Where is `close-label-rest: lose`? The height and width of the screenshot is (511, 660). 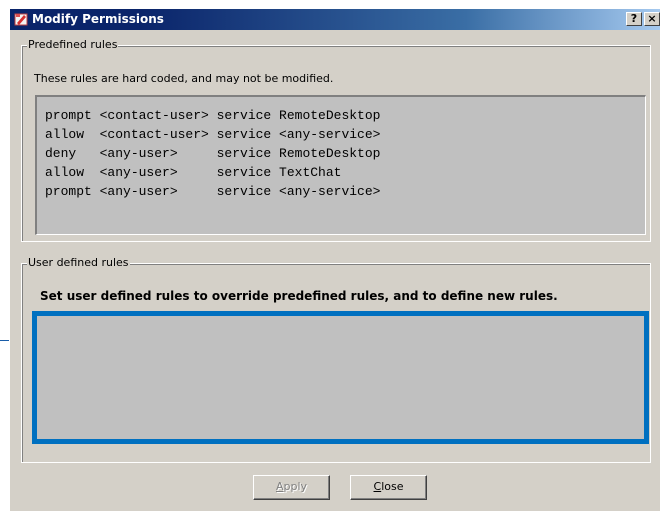
close-label-rest: lose is located at coordinates (392, 486).